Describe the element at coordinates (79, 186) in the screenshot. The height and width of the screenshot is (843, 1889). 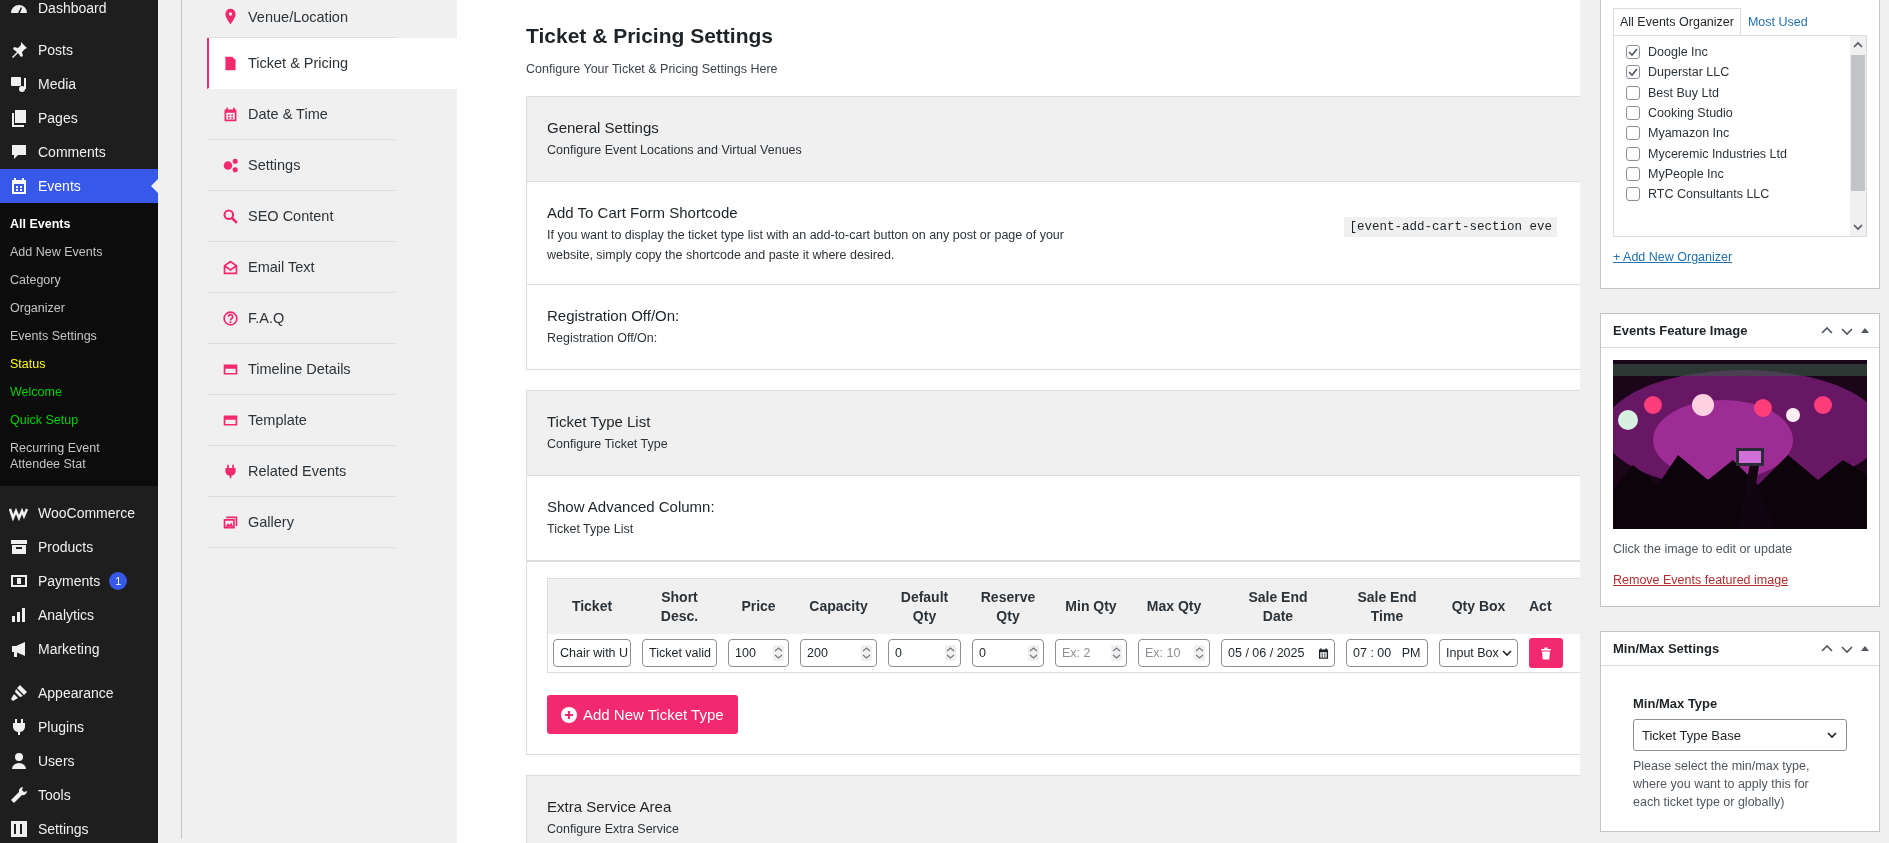
I see `menu-item: Events` at that location.